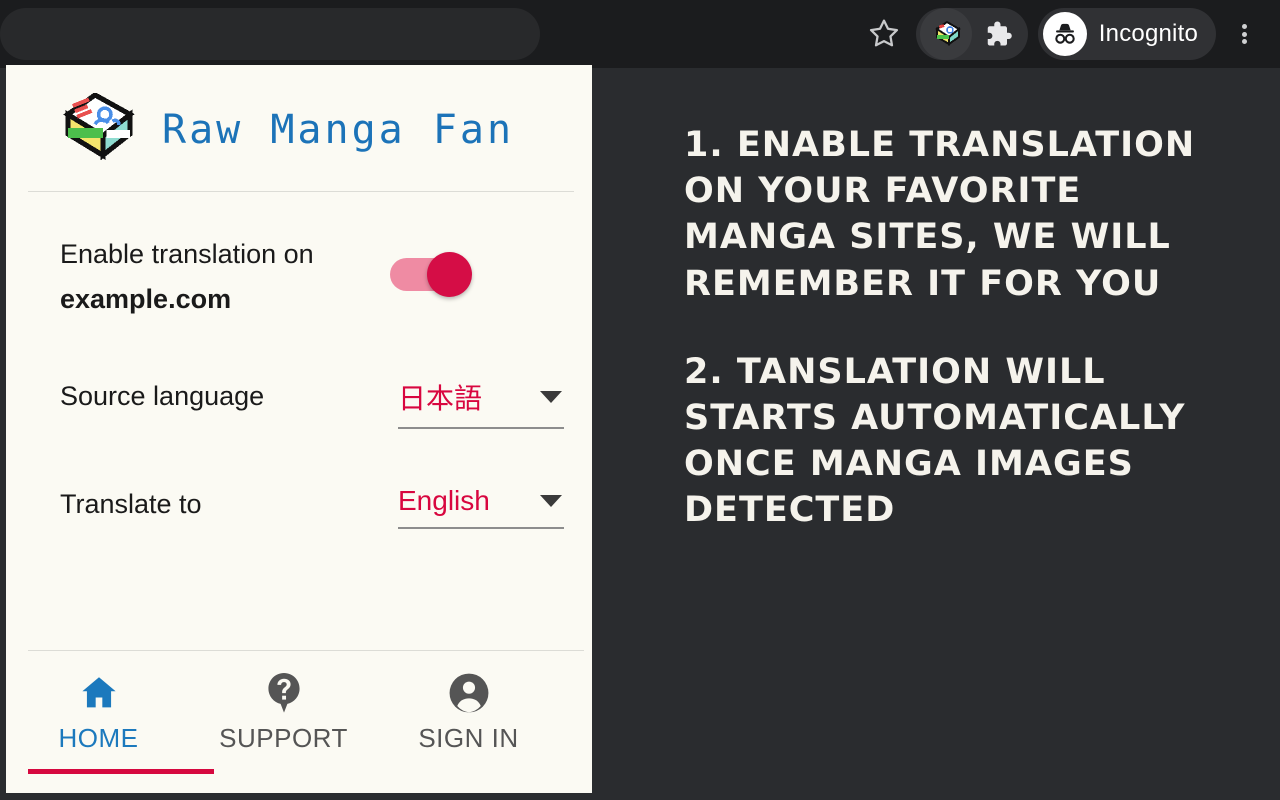 This screenshot has width=1280, height=800. I want to click on manga-book-logo, so click(99, 127).